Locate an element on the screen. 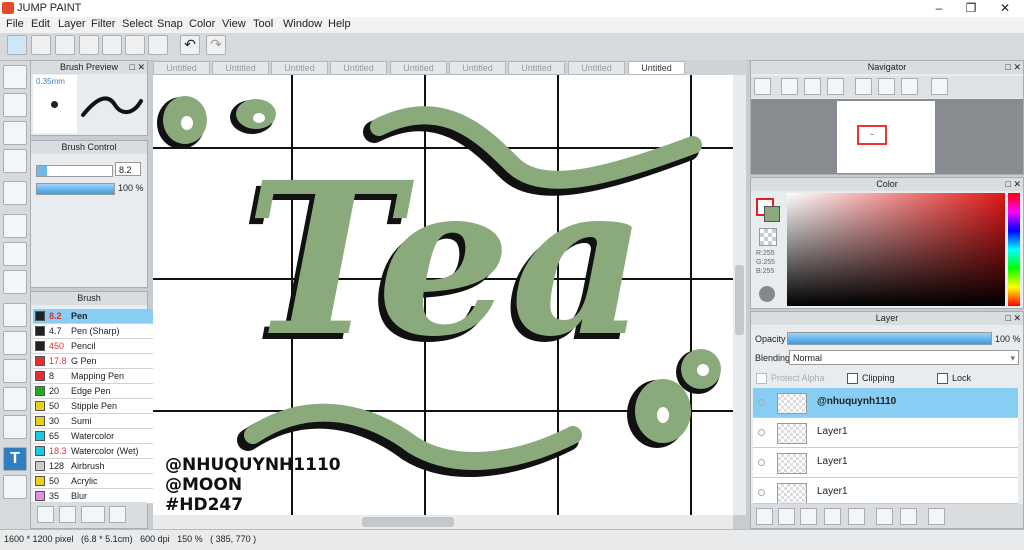 This screenshot has width=1024, height=550. brush-size-slider is located at coordinates (74, 171).